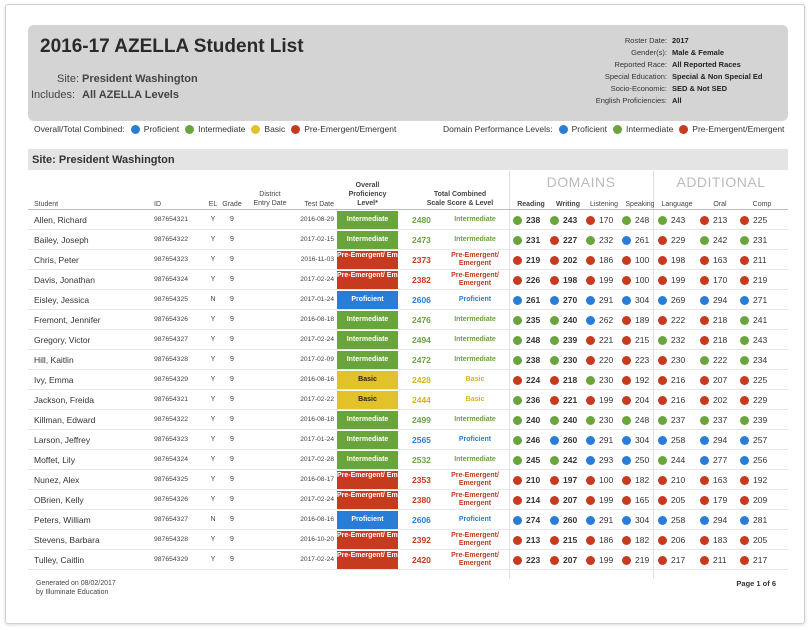  What do you see at coordinates (649, 52) in the screenshot?
I see `filter-label: Gender(s):` at bounding box center [649, 52].